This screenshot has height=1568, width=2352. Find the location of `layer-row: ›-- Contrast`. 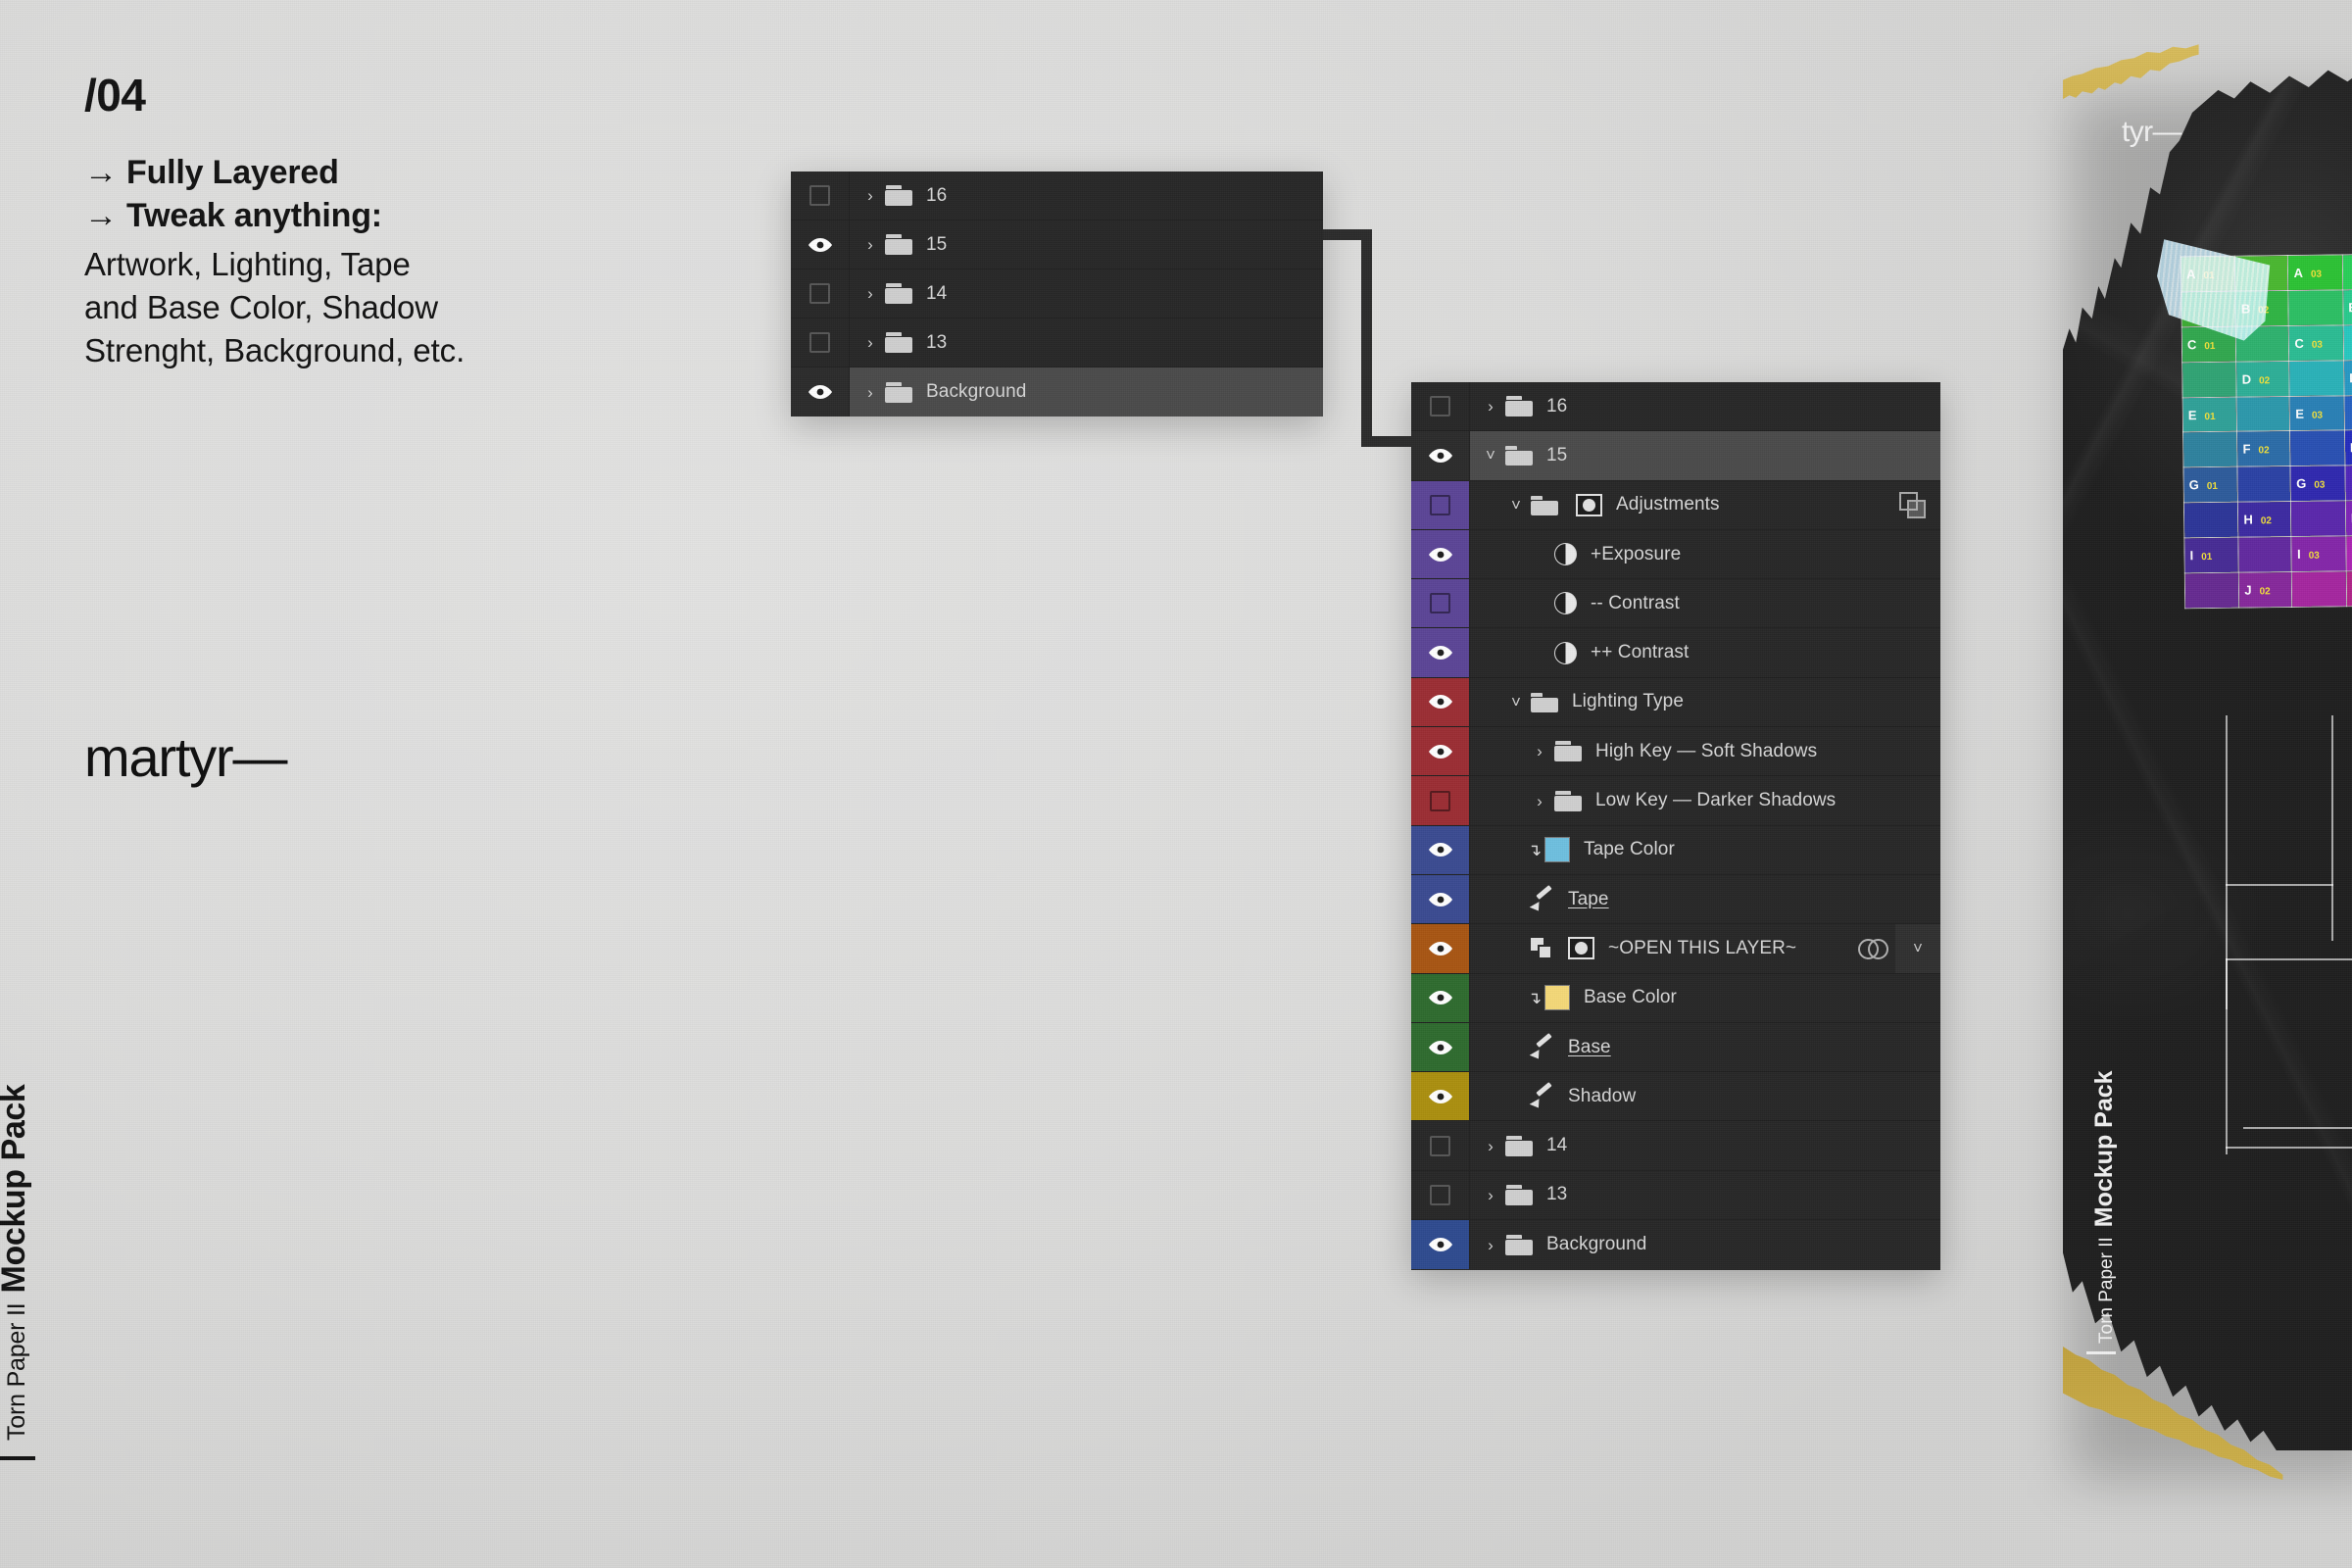

layer-row: ›-- Contrast is located at coordinates (1675, 604).